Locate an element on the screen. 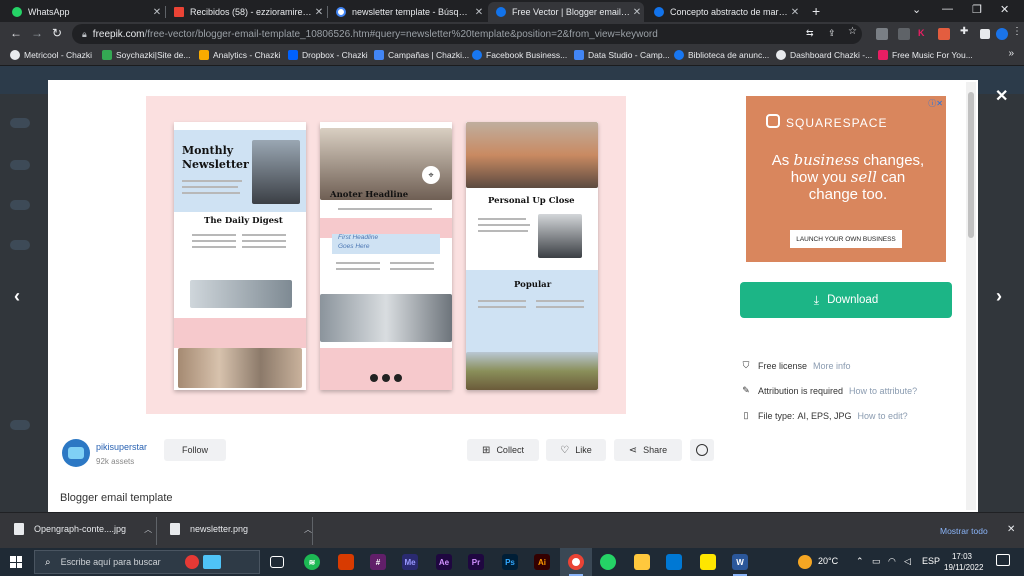  forward-arrow-icon: → is located at coordinates (37, 33).